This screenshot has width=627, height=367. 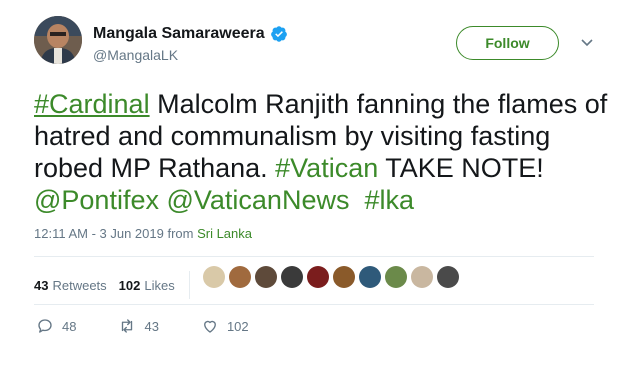 I want to click on user-avatar, so click(x=58, y=40).